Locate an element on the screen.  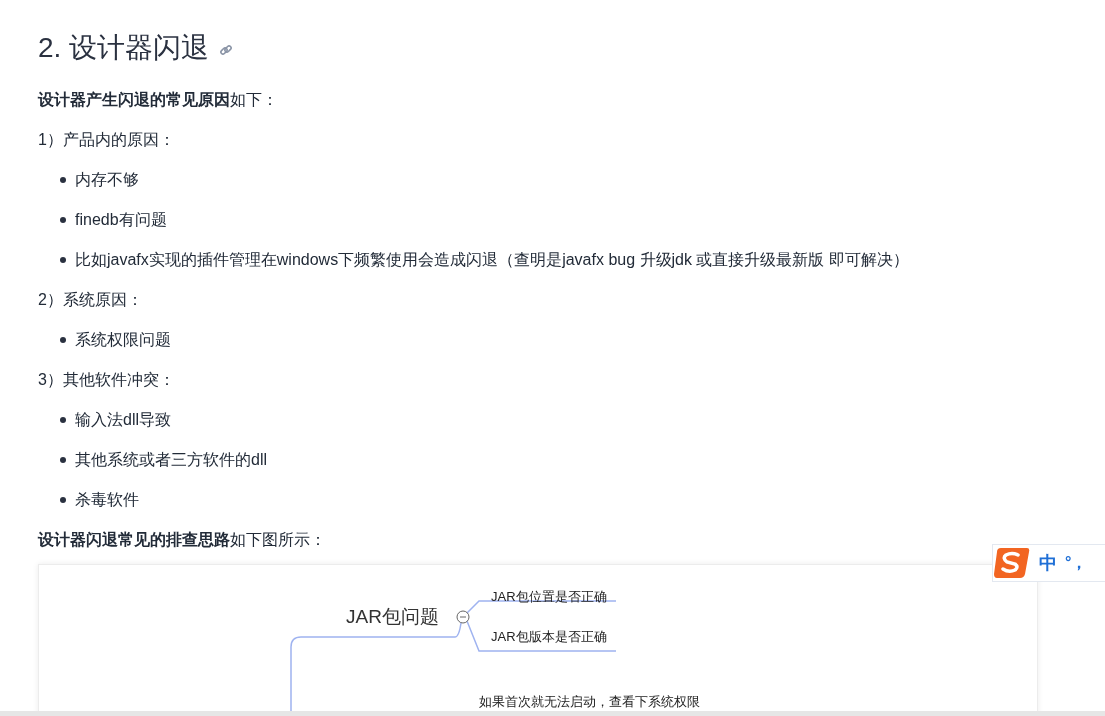
list-item: 输入法dll导致 is located at coordinates (123, 420).